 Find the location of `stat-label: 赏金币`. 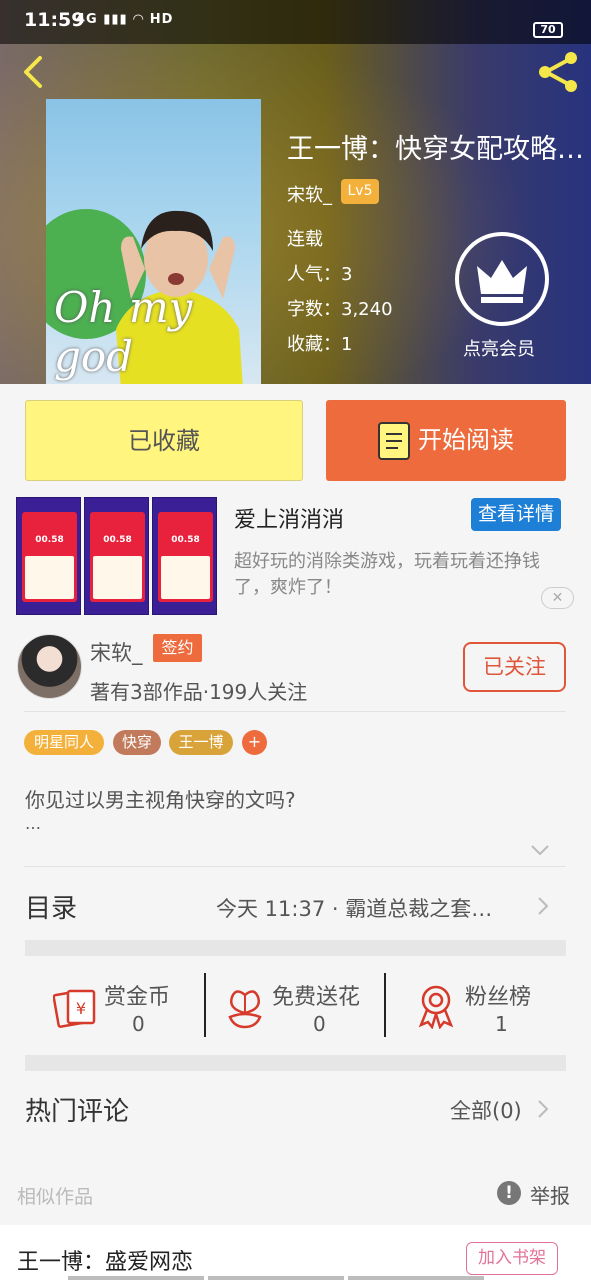

stat-label: 赏金币 is located at coordinates (137, 995).